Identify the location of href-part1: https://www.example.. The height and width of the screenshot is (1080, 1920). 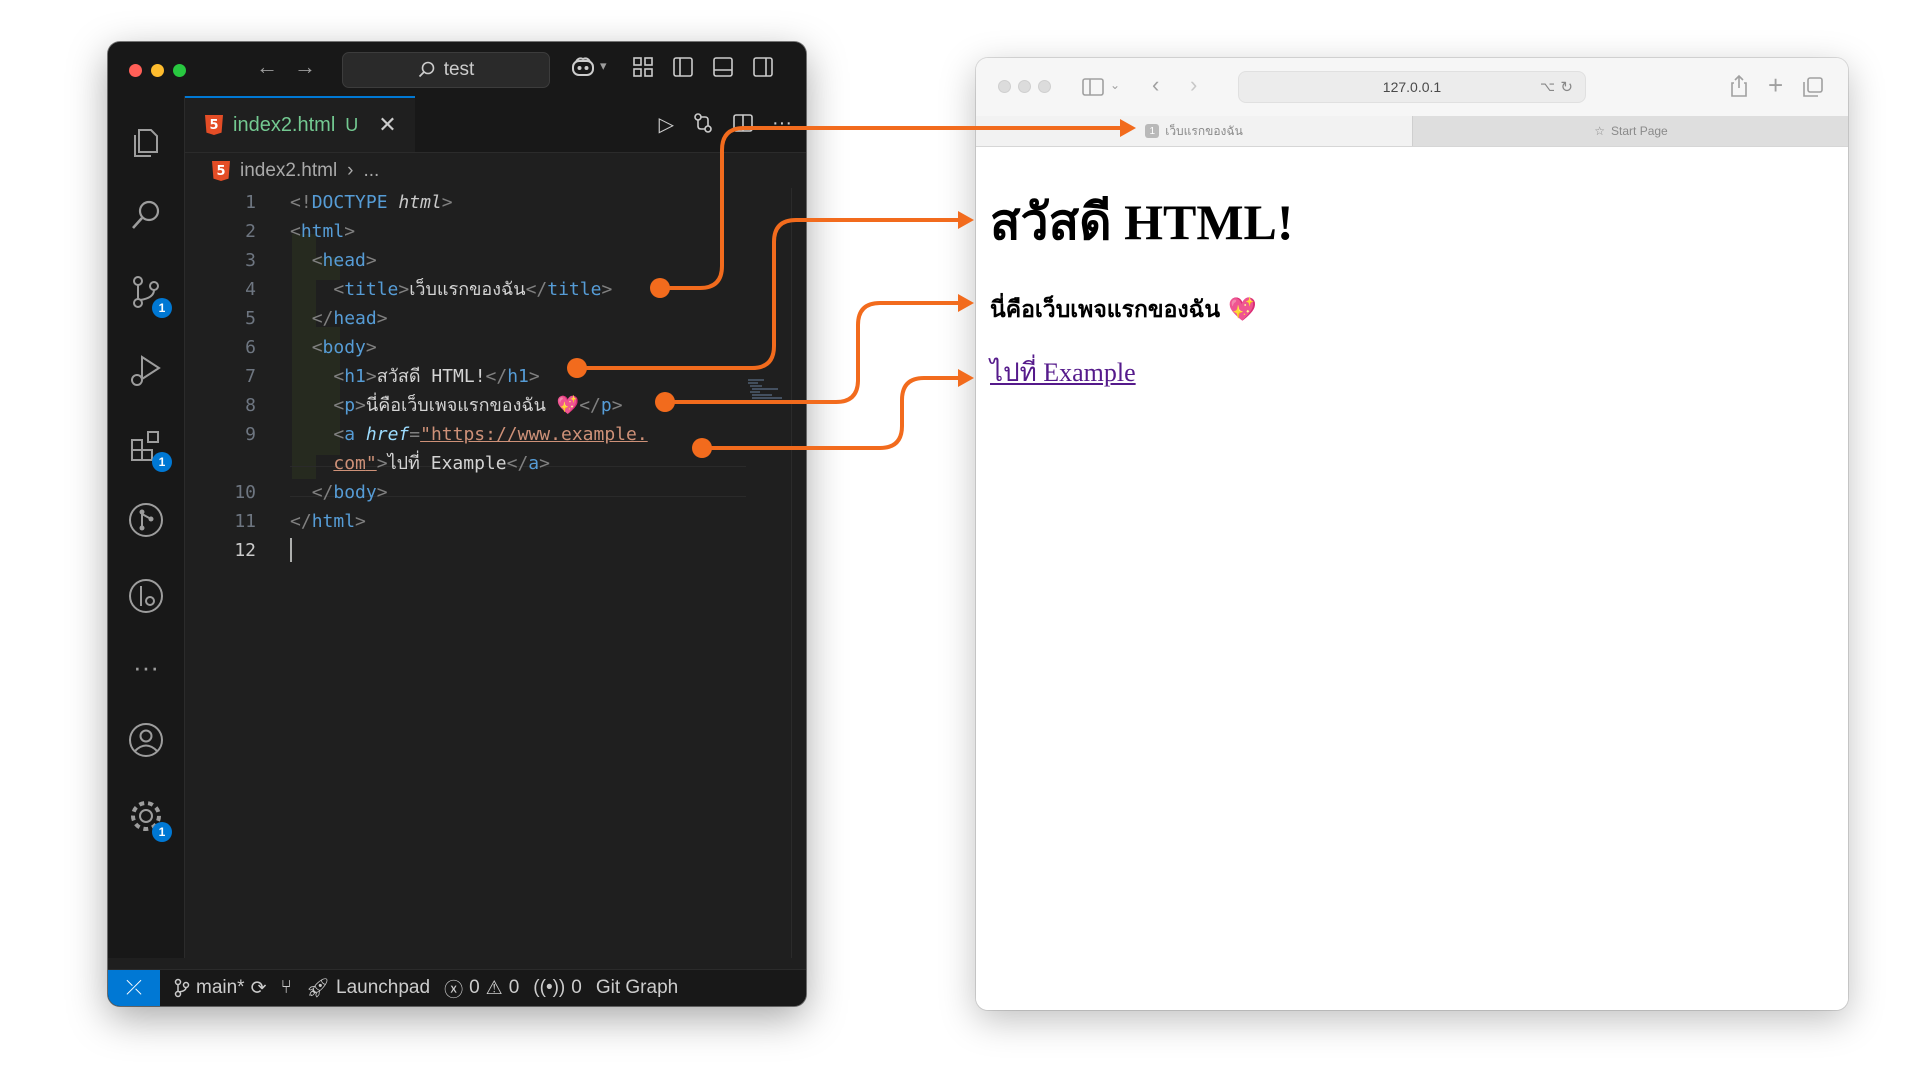
(539, 434).